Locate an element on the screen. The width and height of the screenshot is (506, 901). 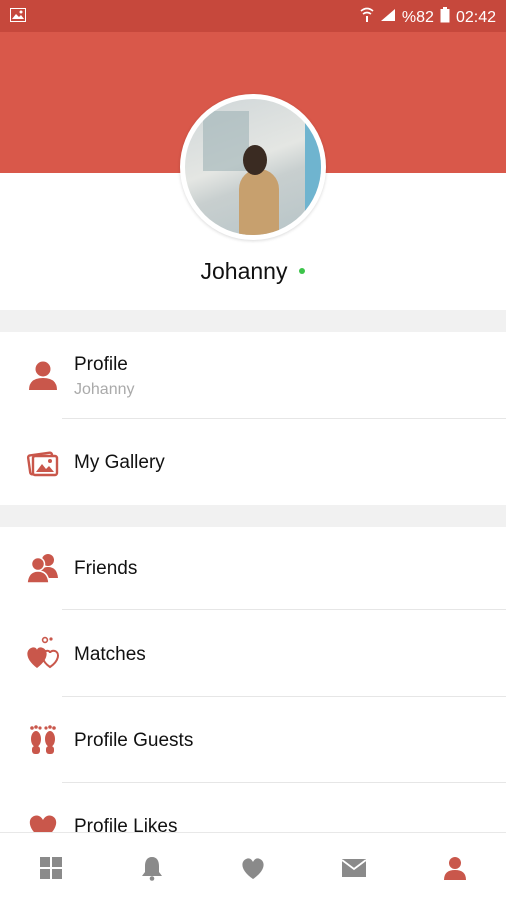
bottom-navigation is located at coordinates (253, 866).